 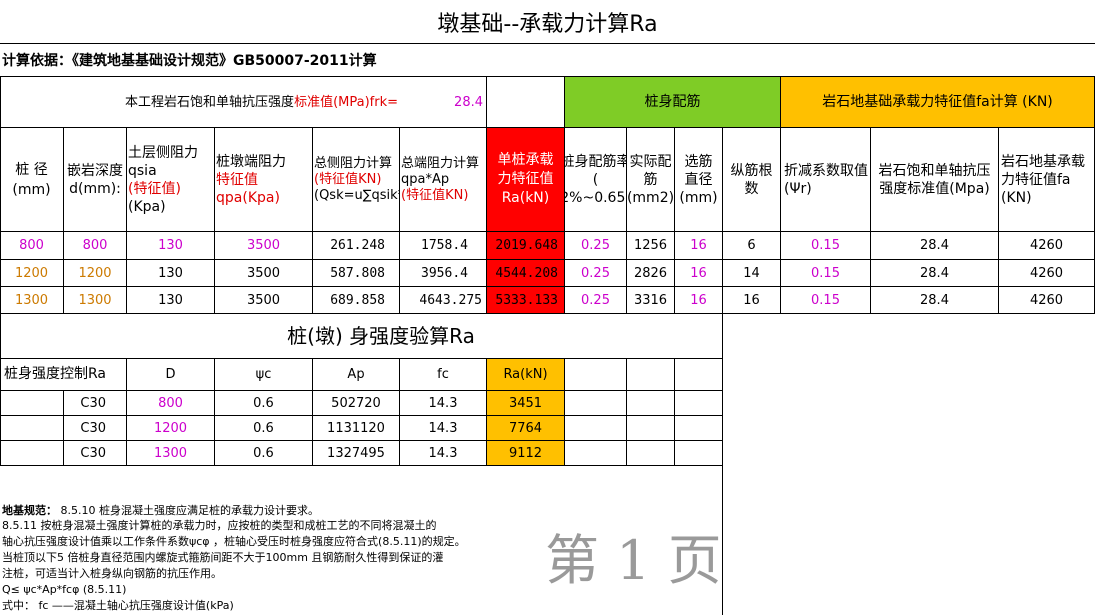 I want to click on table-row-cell: 6, so click(x=752, y=246).